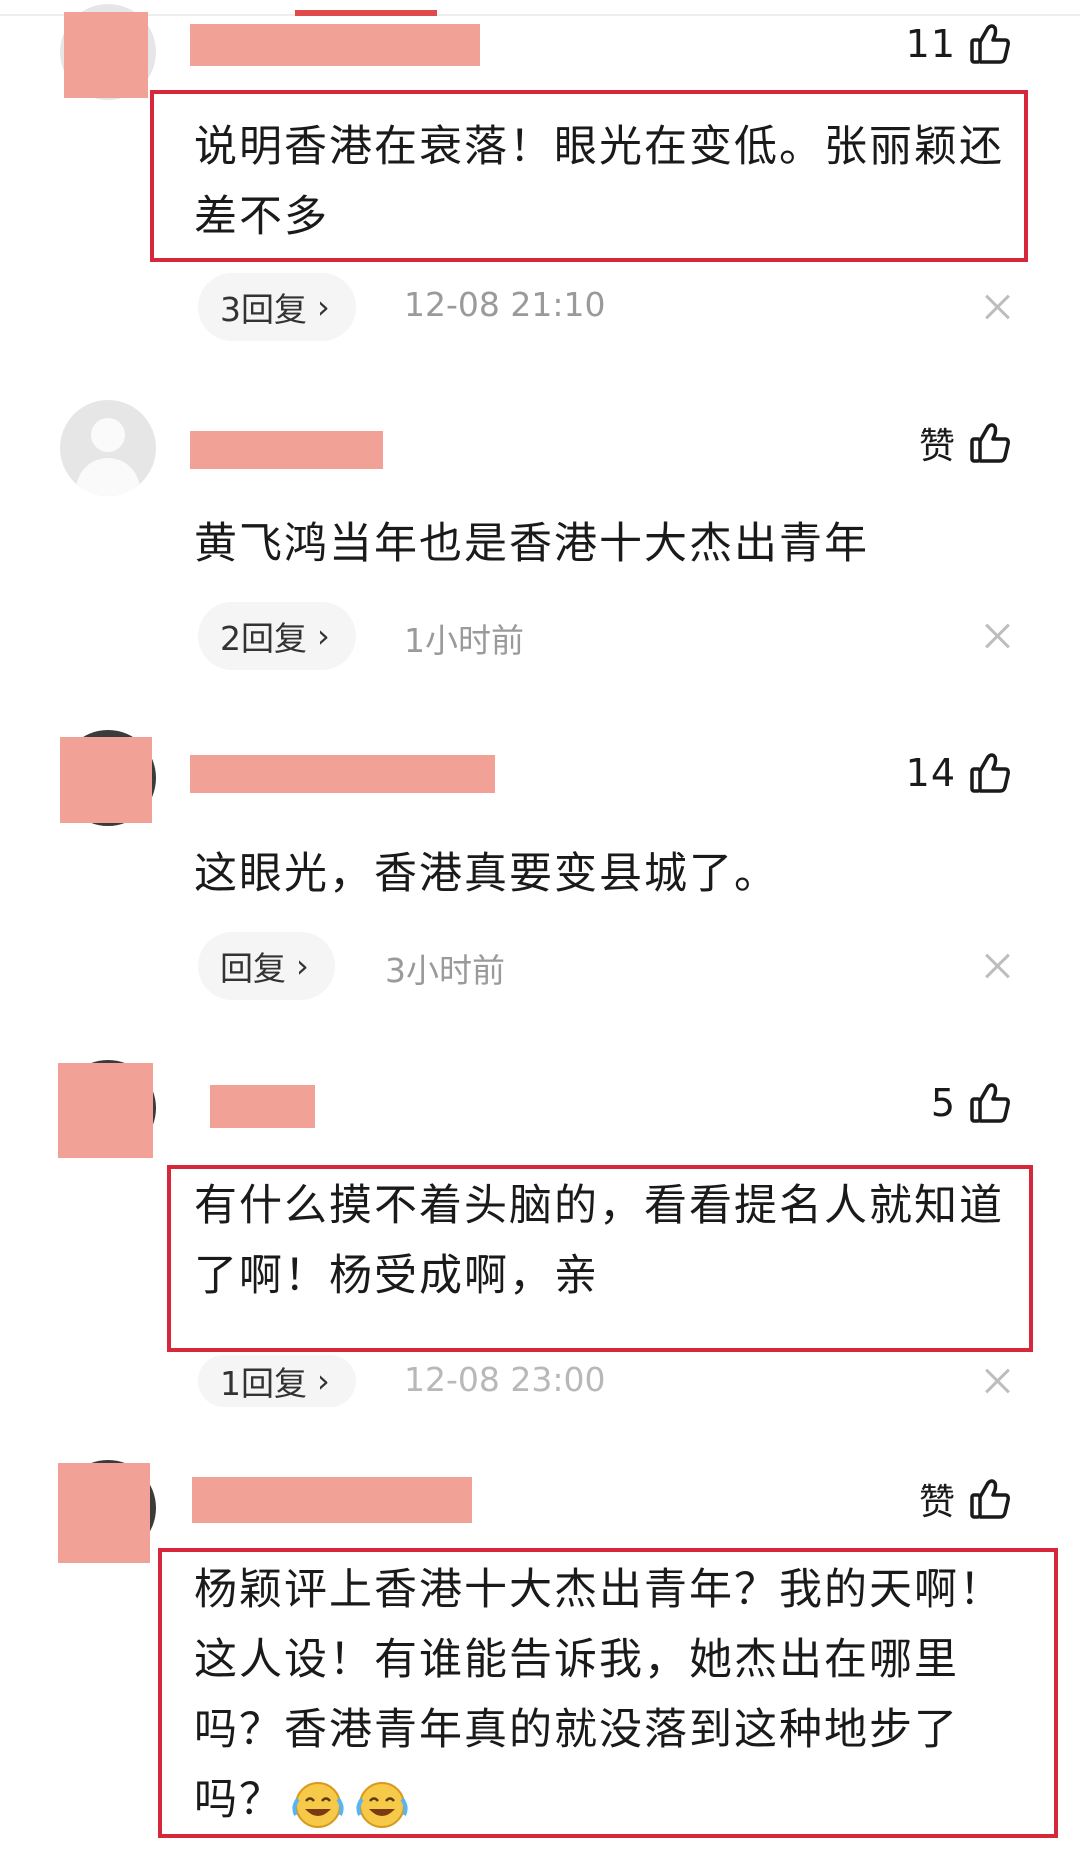  What do you see at coordinates (445, 970) in the screenshot?
I see `comment-time: 3小时前` at bounding box center [445, 970].